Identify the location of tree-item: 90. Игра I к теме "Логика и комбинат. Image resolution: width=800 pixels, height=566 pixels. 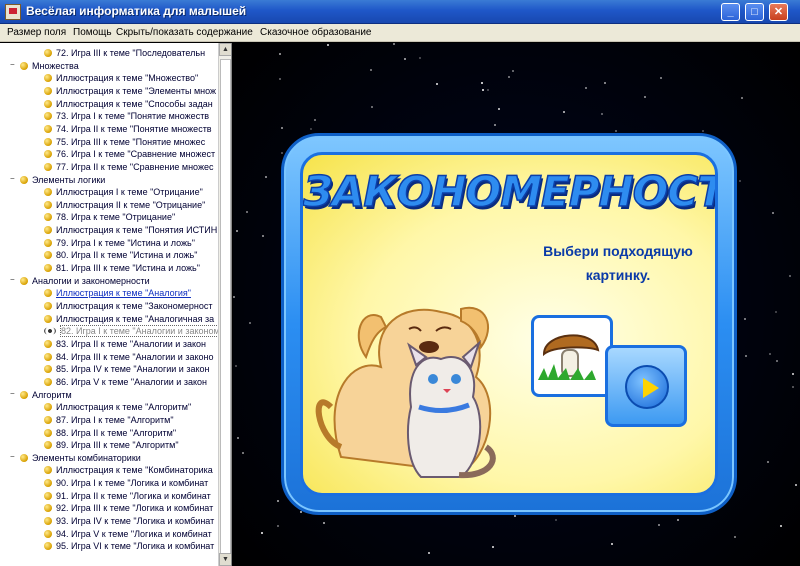
(131, 483).